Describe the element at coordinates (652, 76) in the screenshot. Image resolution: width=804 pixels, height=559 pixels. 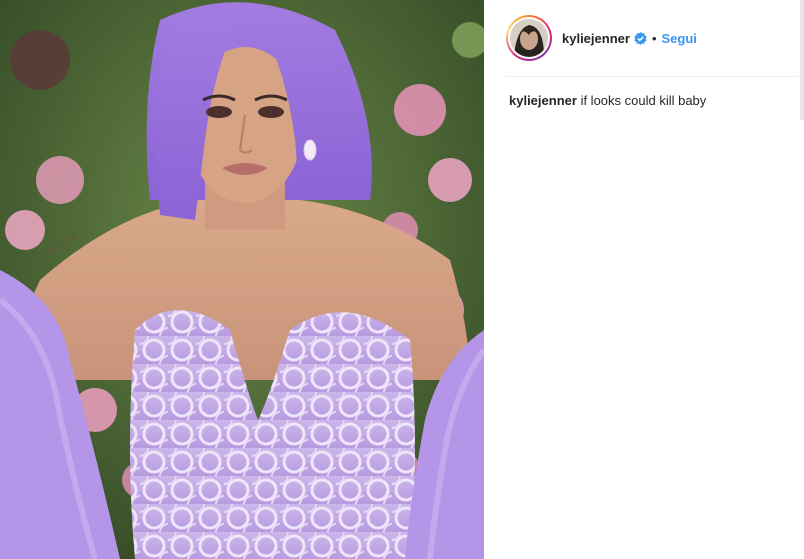
I see `header-divider` at that location.